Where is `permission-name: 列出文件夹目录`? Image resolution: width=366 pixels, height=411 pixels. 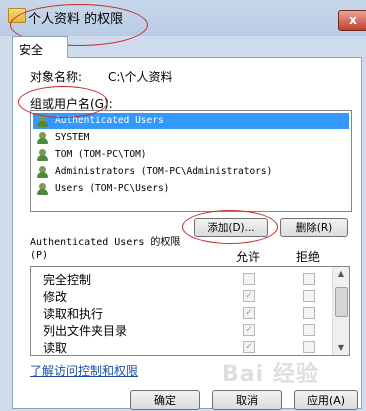 permission-name: 列出文件夹目录 is located at coordinates (85, 331).